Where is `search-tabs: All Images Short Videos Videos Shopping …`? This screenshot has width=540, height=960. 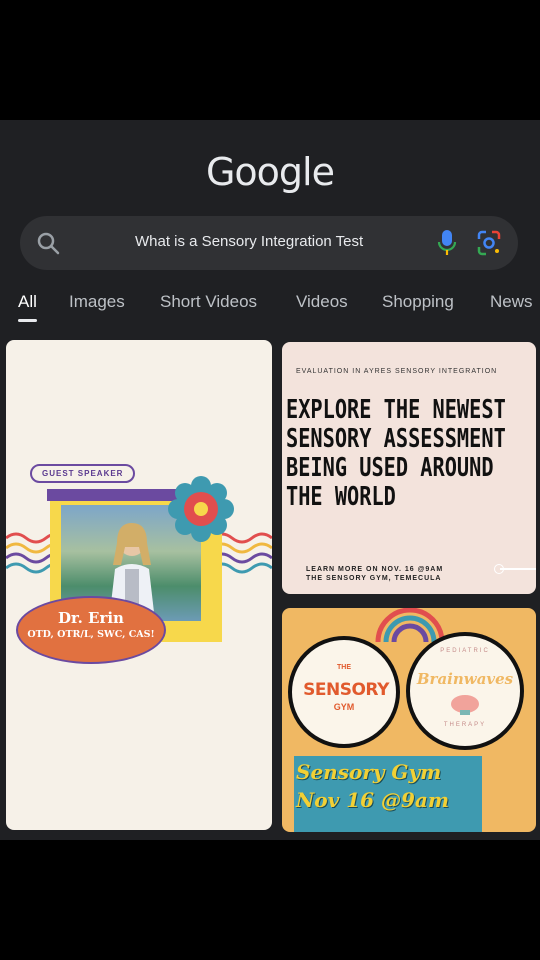 search-tabs: All Images Short Videos Videos Shopping … is located at coordinates (270, 307).